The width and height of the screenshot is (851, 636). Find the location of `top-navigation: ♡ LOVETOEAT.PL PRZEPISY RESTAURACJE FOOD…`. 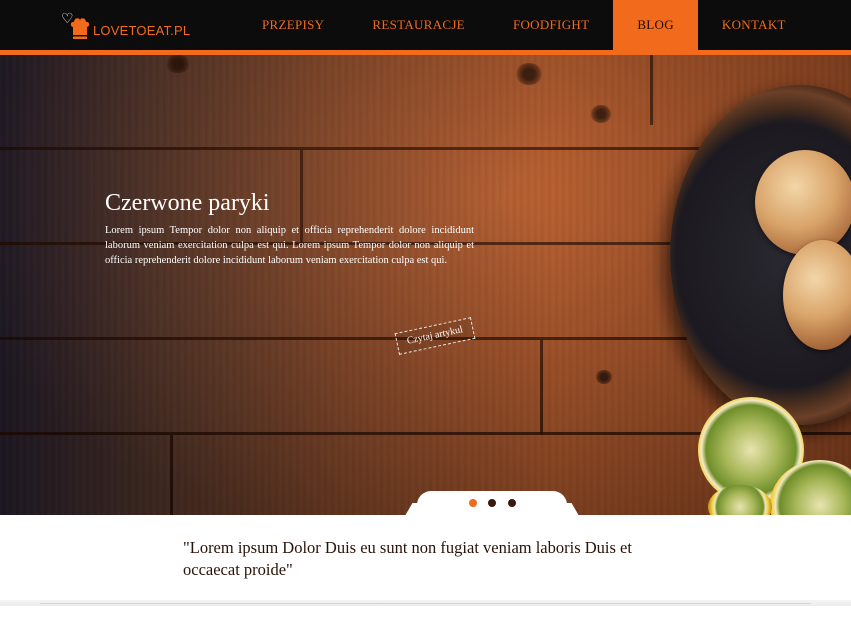

top-navigation: ♡ LOVETOEAT.PL PRZEPISY RESTAURACJE FOOD… is located at coordinates (425, 25).